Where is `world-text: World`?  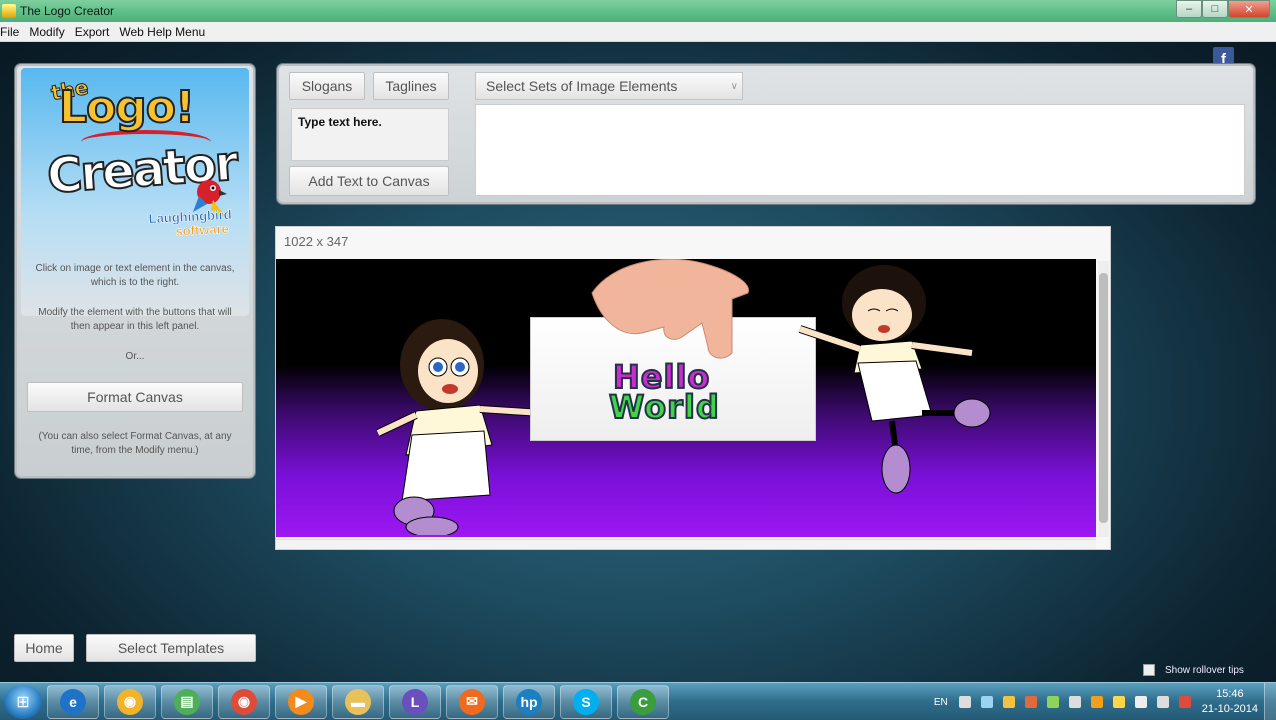 world-text: World is located at coordinates (664, 407).